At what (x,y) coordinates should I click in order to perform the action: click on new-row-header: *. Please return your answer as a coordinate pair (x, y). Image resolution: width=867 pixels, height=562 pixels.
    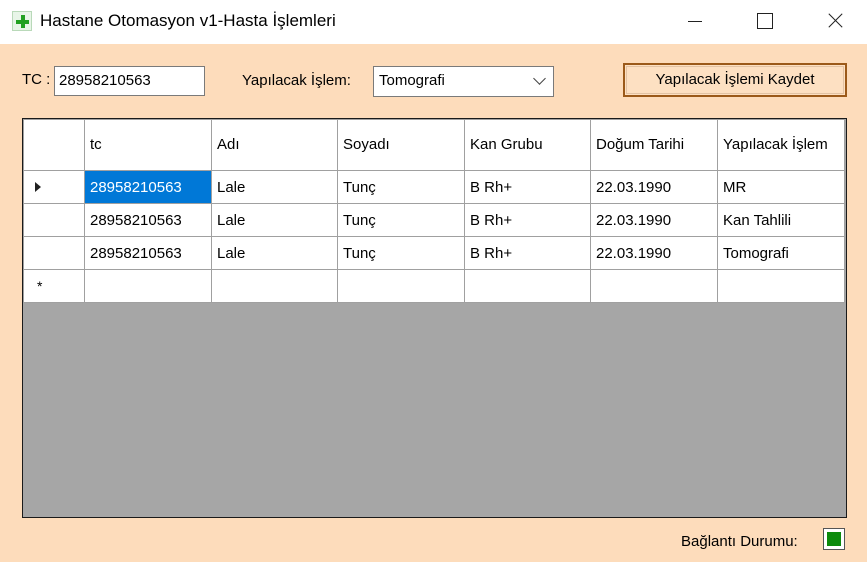
    Looking at the image, I should click on (54, 286).